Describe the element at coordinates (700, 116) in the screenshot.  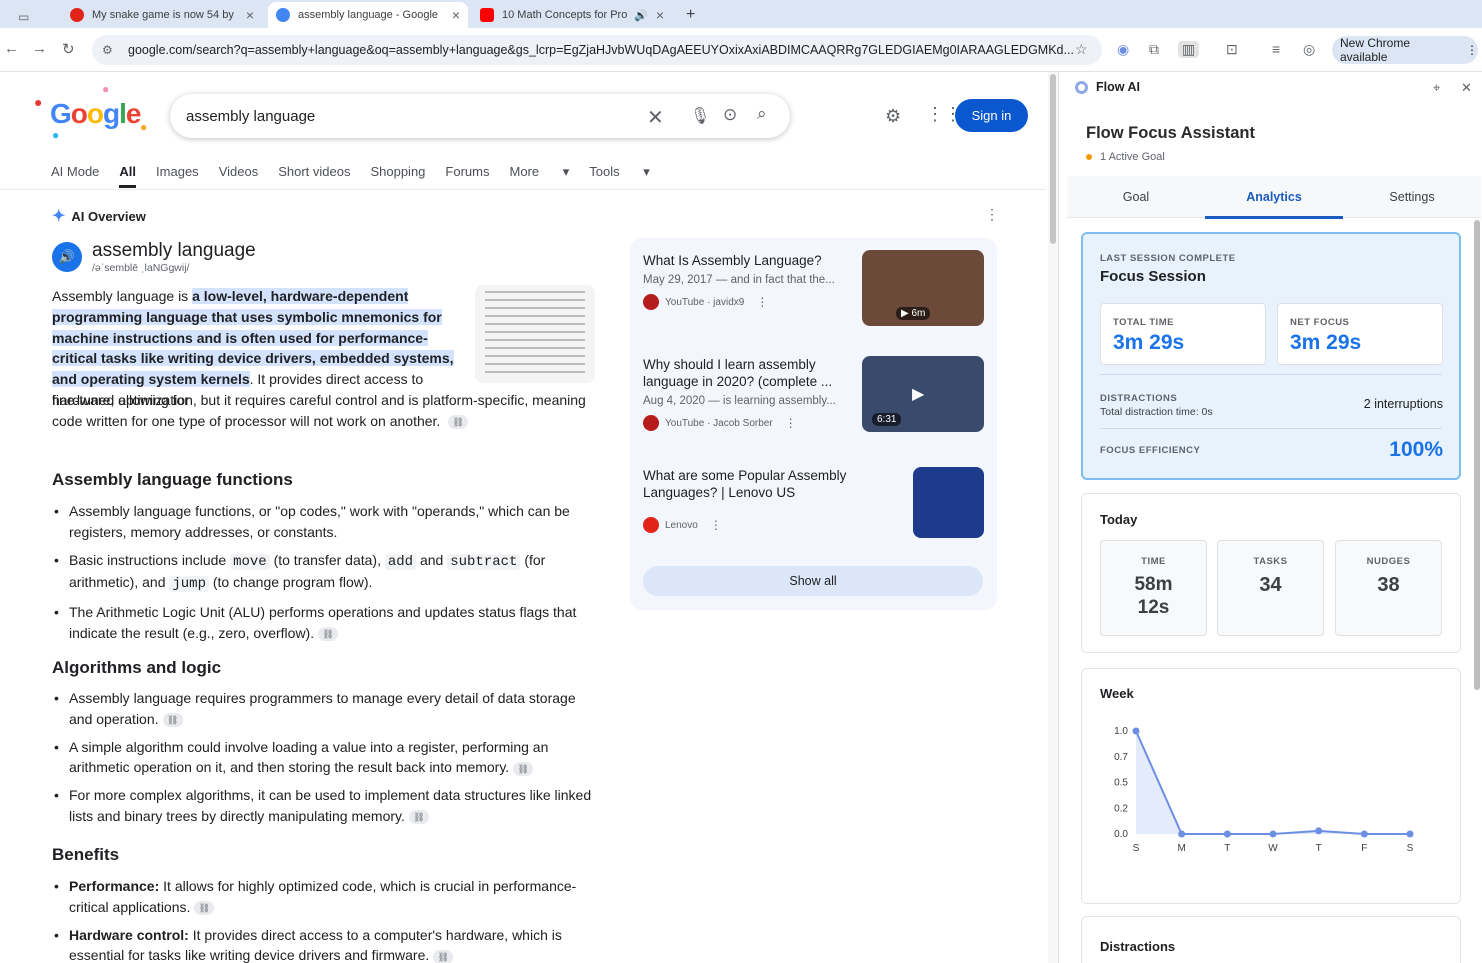
I see `microphone-icon: 🎙` at that location.